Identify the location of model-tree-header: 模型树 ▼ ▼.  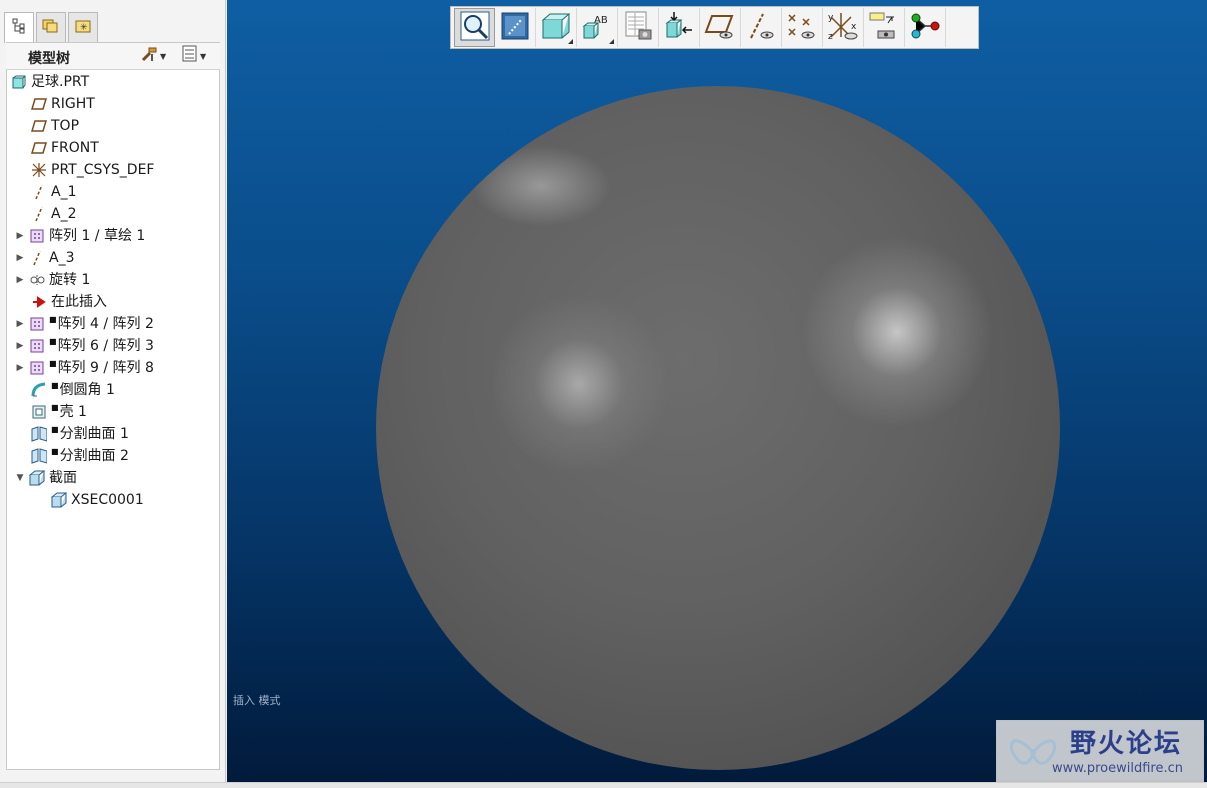
(113, 56).